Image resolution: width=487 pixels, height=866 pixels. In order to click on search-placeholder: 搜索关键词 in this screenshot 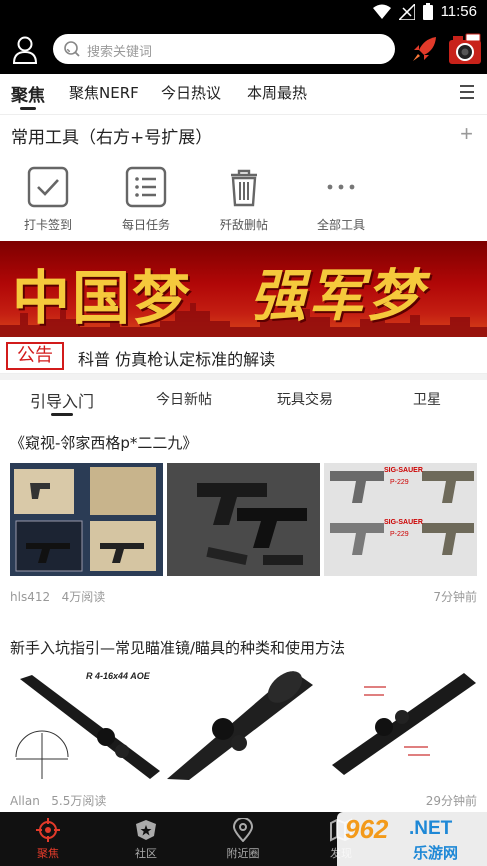, I will do `click(120, 52)`.